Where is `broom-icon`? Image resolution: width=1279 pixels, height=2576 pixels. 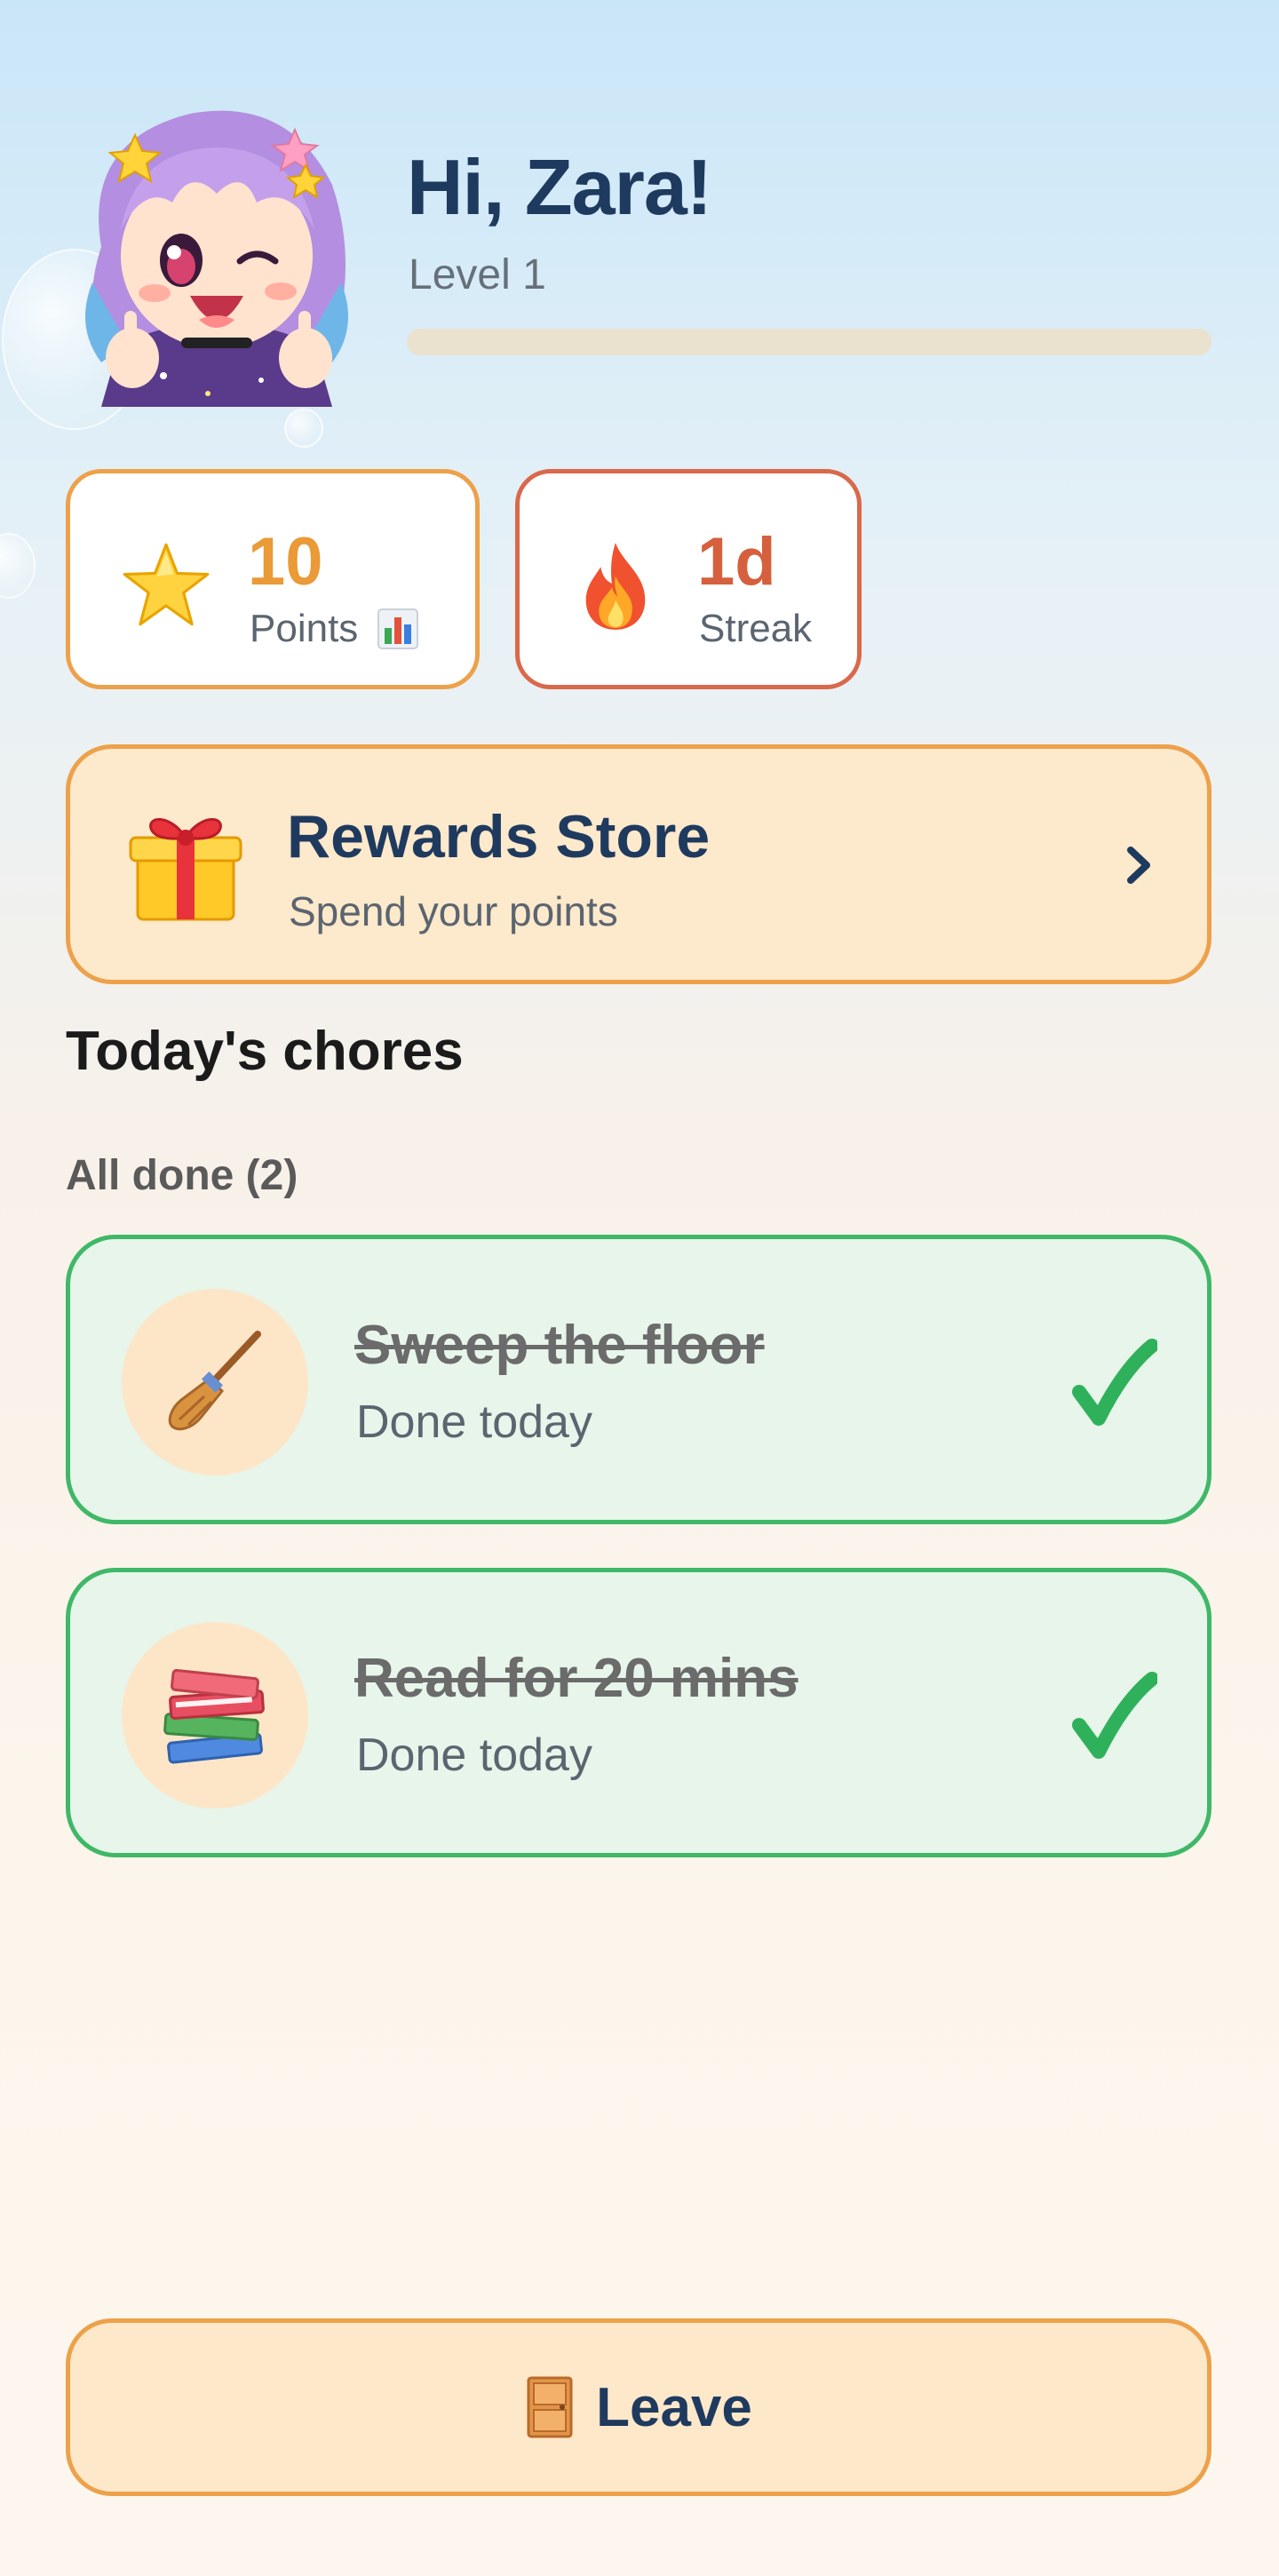
broom-icon is located at coordinates (214, 1381).